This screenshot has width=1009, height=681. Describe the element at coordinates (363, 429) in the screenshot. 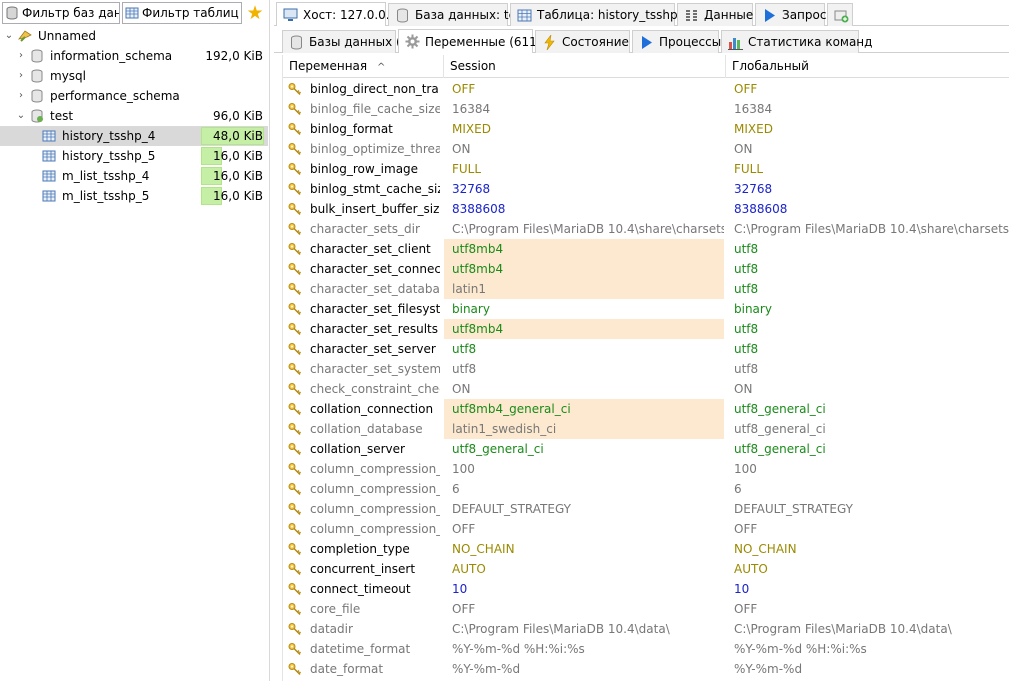

I see `variable-name-cell: collation_database` at that location.